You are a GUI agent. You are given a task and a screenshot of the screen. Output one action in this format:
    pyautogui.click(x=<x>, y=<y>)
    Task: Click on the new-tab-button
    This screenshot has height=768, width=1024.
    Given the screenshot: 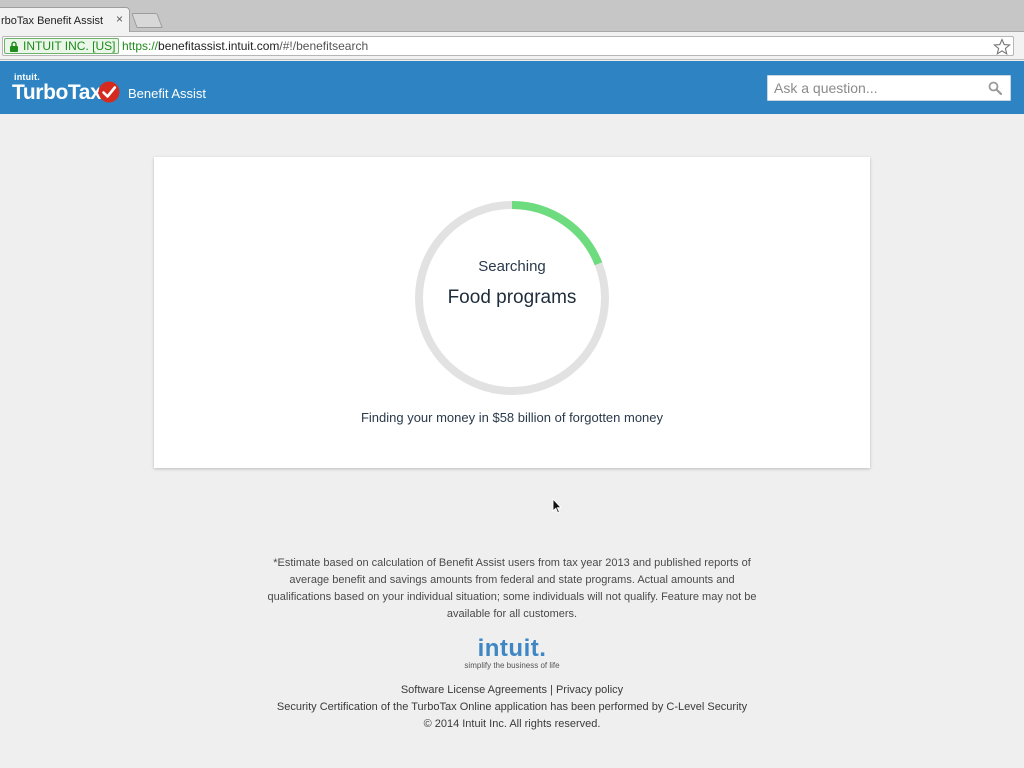 What is the action you would take?
    pyautogui.click(x=147, y=20)
    